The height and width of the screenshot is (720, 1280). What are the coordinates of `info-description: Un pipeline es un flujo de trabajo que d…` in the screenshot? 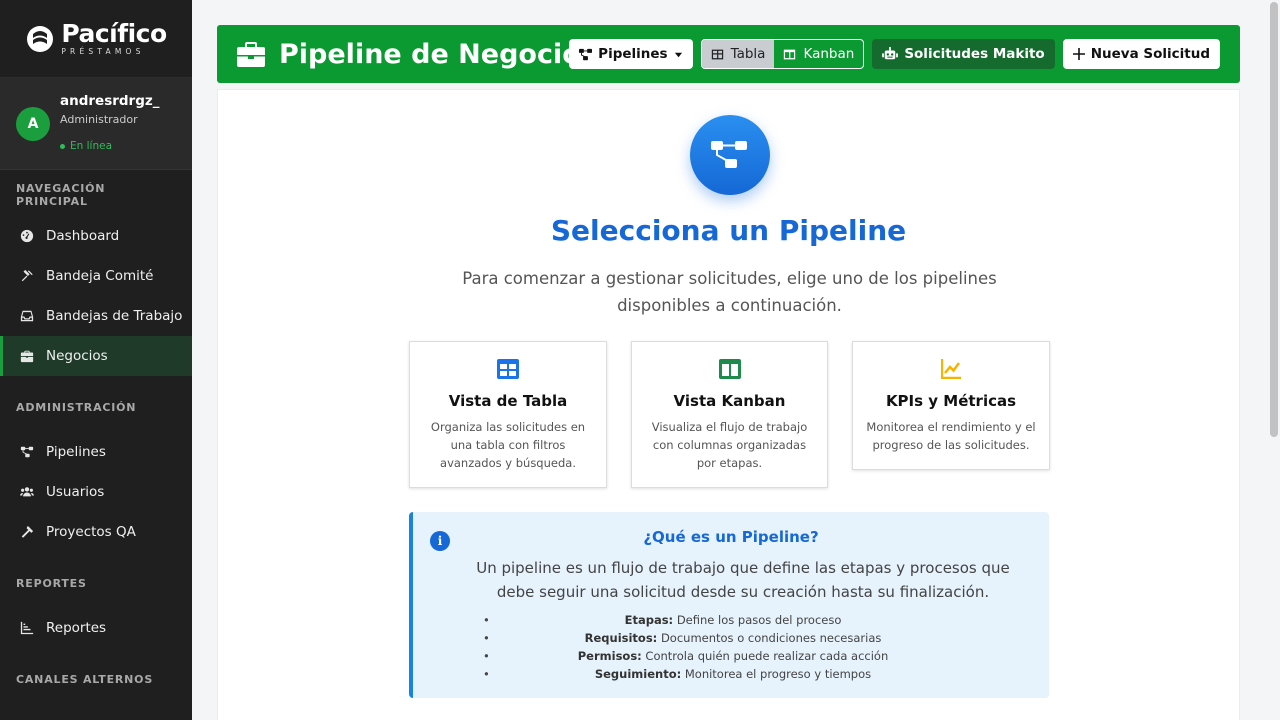 It's located at (743, 580).